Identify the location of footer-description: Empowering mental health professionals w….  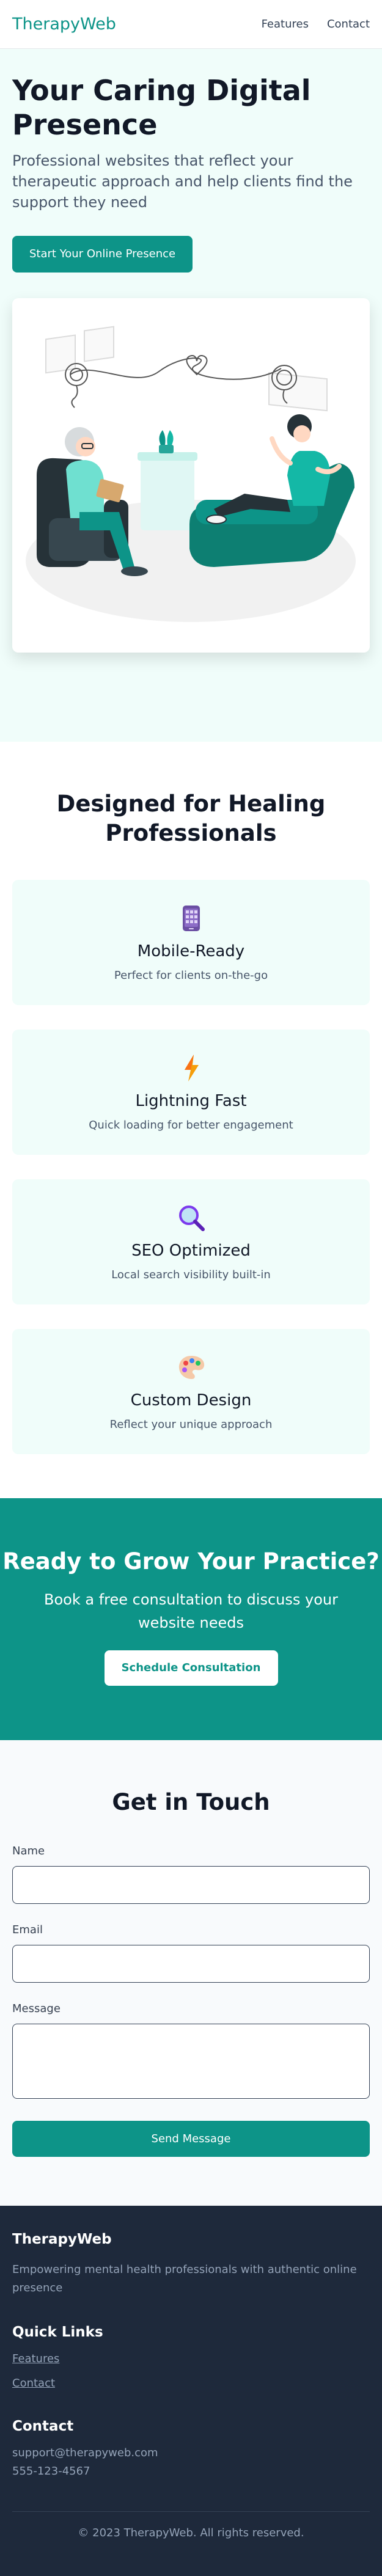
(184, 2278).